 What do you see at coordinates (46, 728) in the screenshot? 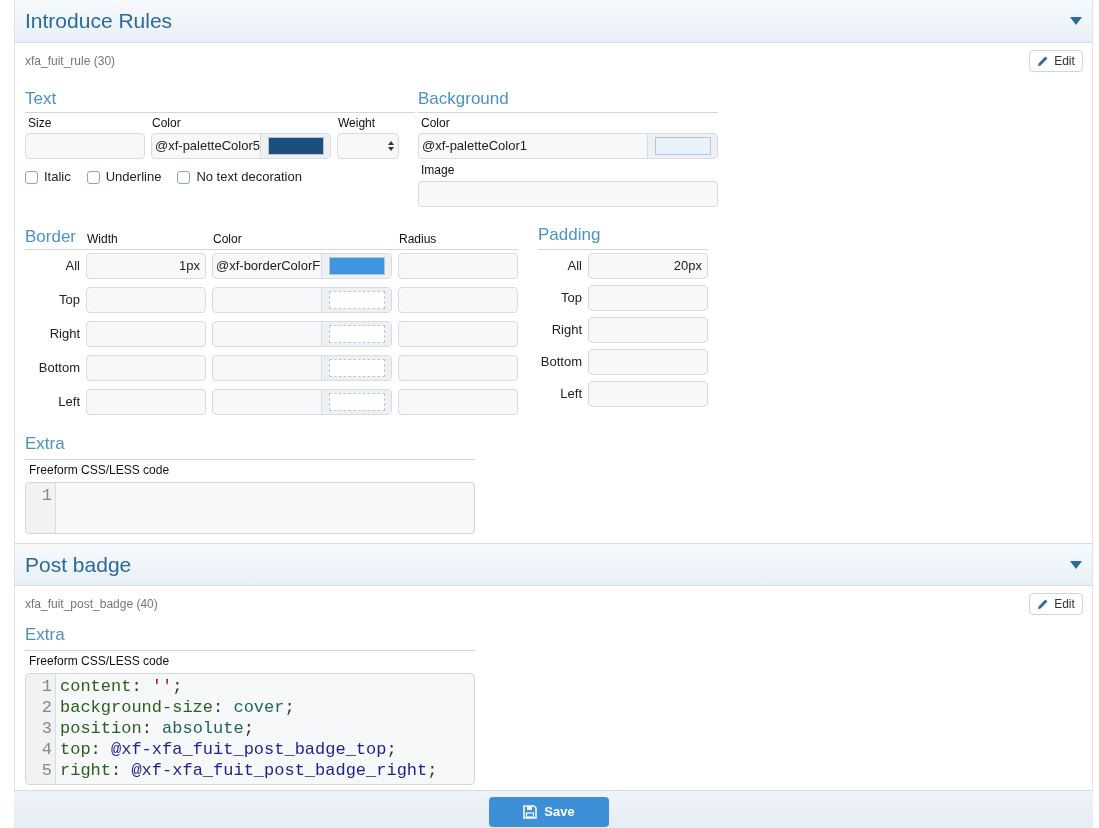
I see `line-number: 3` at bounding box center [46, 728].